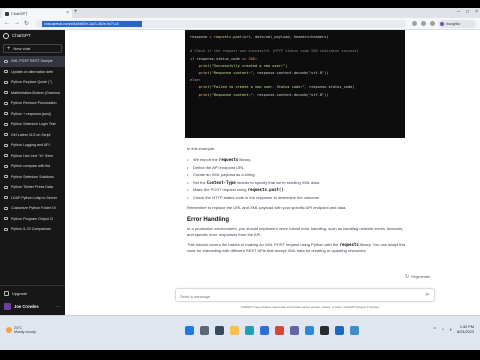 The image size is (480, 360). I want to click on task-view-icon, so click(219, 330).